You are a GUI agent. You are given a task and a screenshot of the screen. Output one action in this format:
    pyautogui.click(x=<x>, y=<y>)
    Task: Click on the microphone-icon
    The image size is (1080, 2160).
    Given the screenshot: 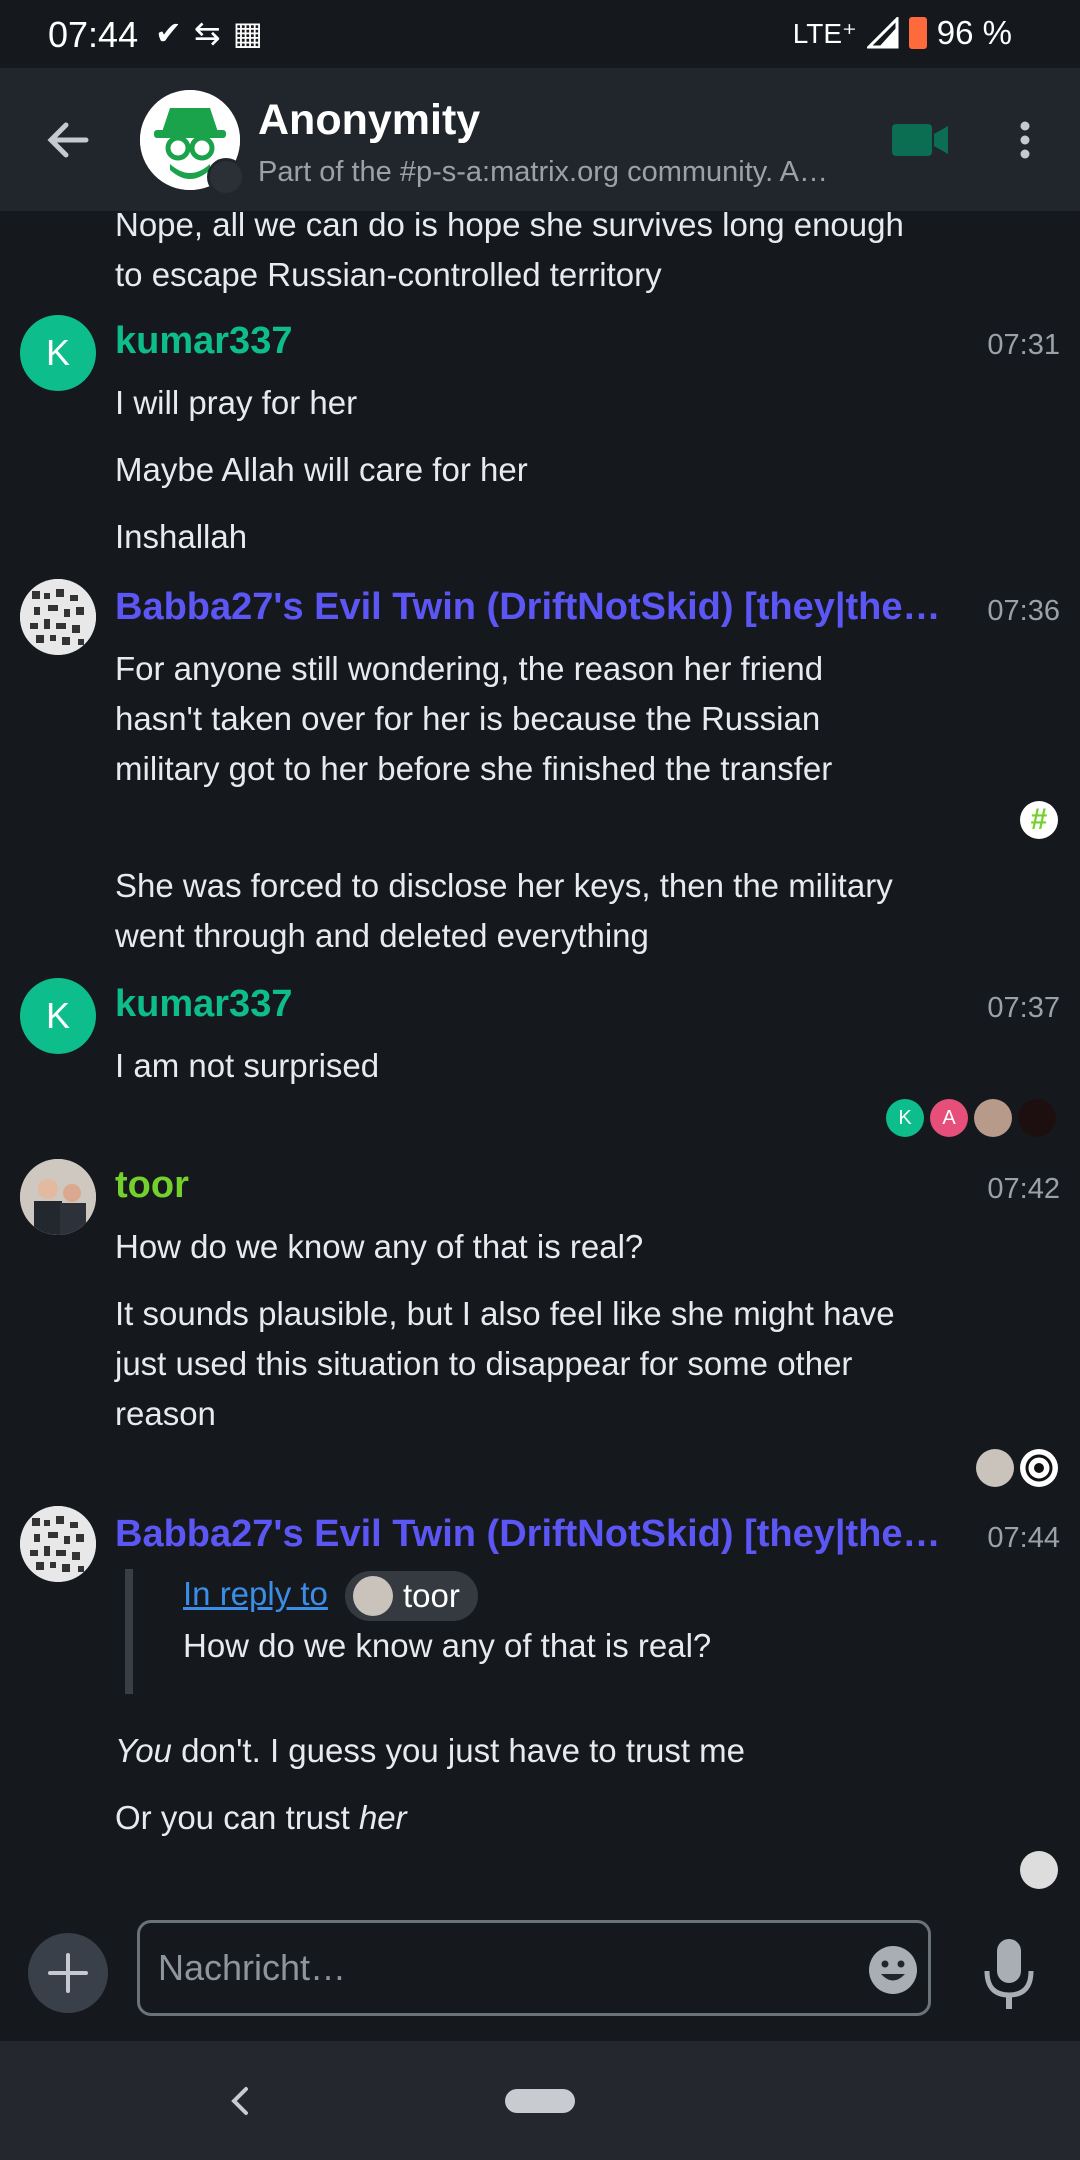 What is the action you would take?
    pyautogui.click(x=1009, y=1975)
    